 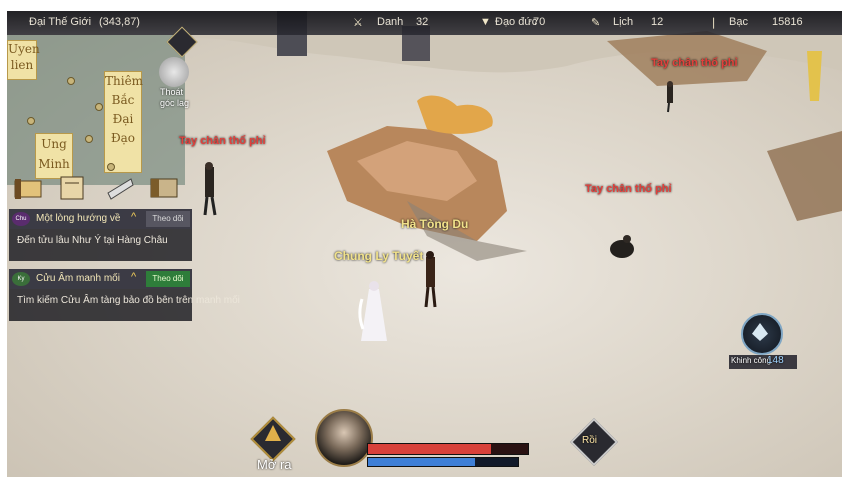 What do you see at coordinates (21, 279) in the screenshot?
I see `quest-type-badge: Ky` at bounding box center [21, 279].